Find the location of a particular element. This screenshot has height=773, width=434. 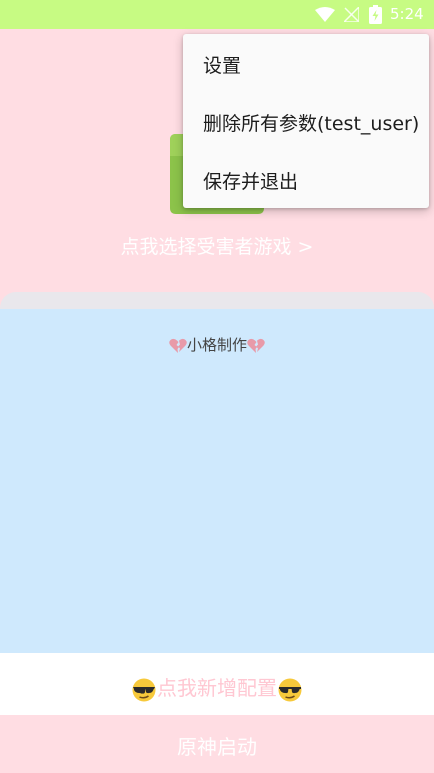

credit-text: 小格制作 is located at coordinates (216, 345).